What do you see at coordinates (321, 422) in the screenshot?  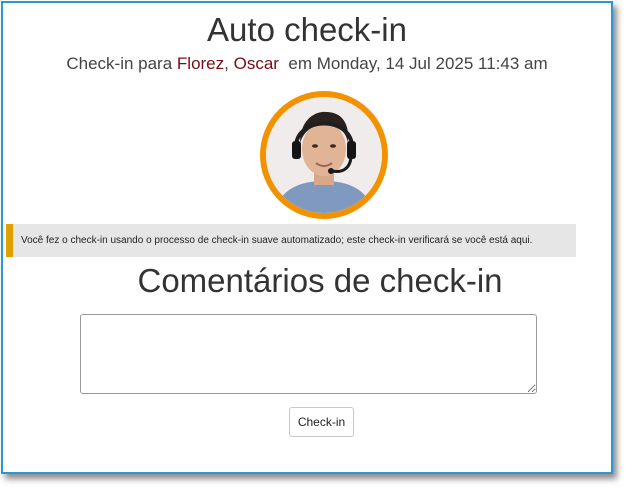 I see `checkin-button: Check-in` at bounding box center [321, 422].